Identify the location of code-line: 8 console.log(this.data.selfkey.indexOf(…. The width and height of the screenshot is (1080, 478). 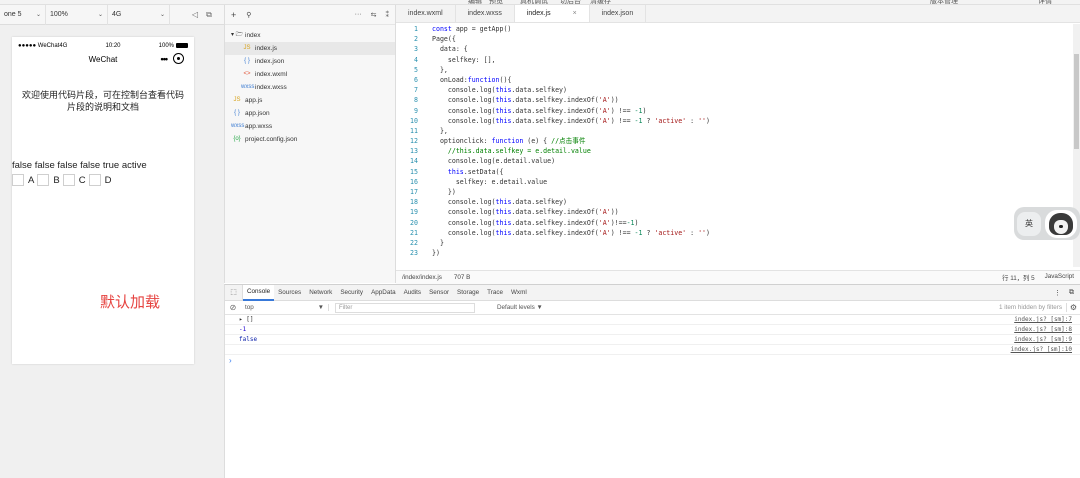
(734, 100).